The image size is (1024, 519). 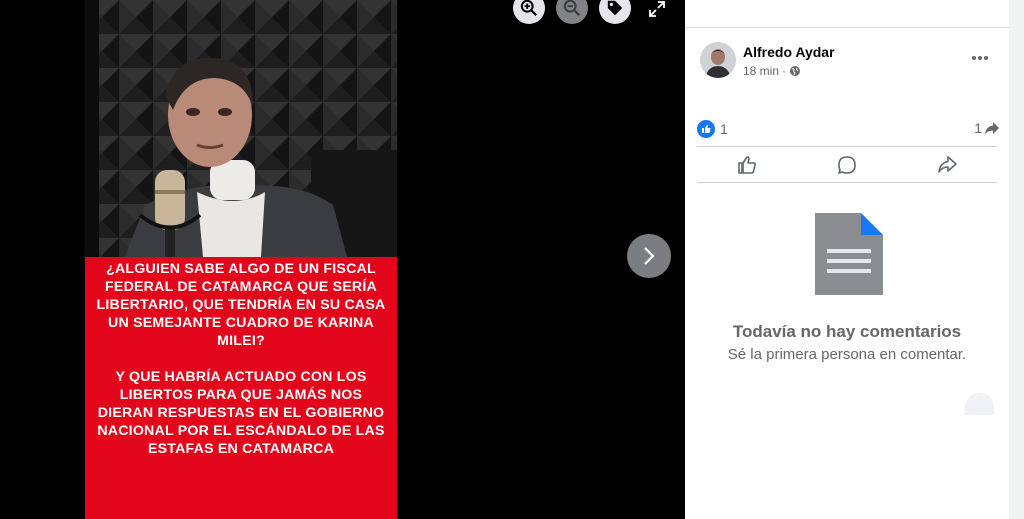 What do you see at coordinates (795, 71) in the screenshot?
I see `globe-icon` at bounding box center [795, 71].